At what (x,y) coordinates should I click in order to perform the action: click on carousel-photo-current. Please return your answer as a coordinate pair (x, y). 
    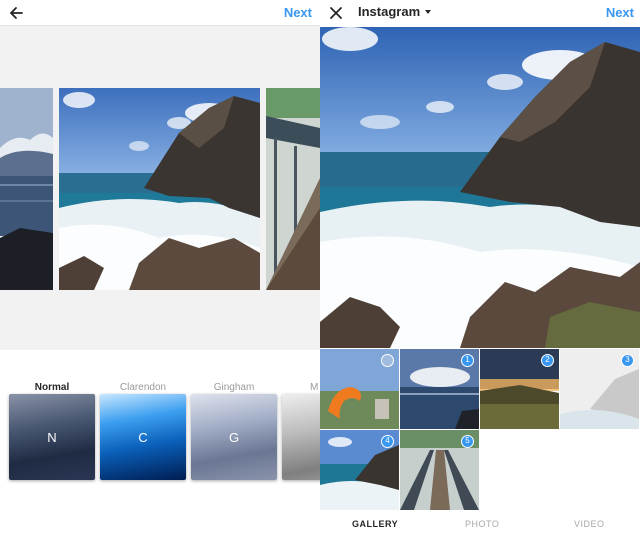
    Looking at the image, I should click on (159, 189).